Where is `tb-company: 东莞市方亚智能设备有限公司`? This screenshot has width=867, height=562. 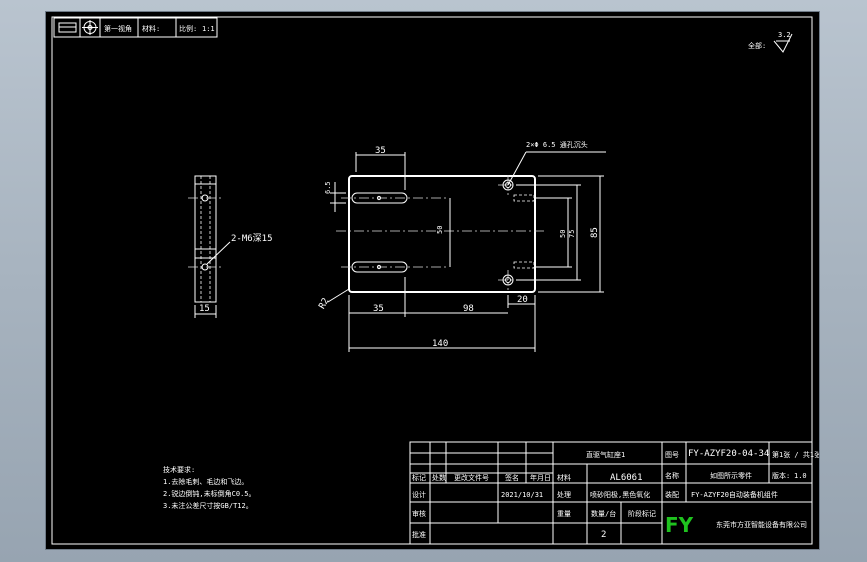 tb-company: 东莞市方亚智能设备有限公司 is located at coordinates (761, 524).